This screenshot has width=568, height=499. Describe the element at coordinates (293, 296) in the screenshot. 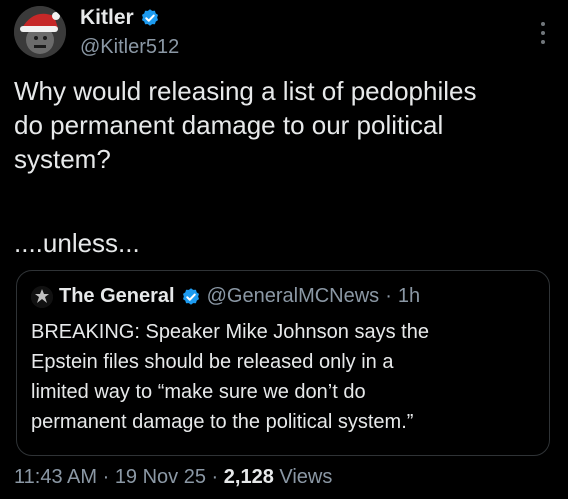

I see `quoted-author-handle: @GeneralMCNews` at that location.